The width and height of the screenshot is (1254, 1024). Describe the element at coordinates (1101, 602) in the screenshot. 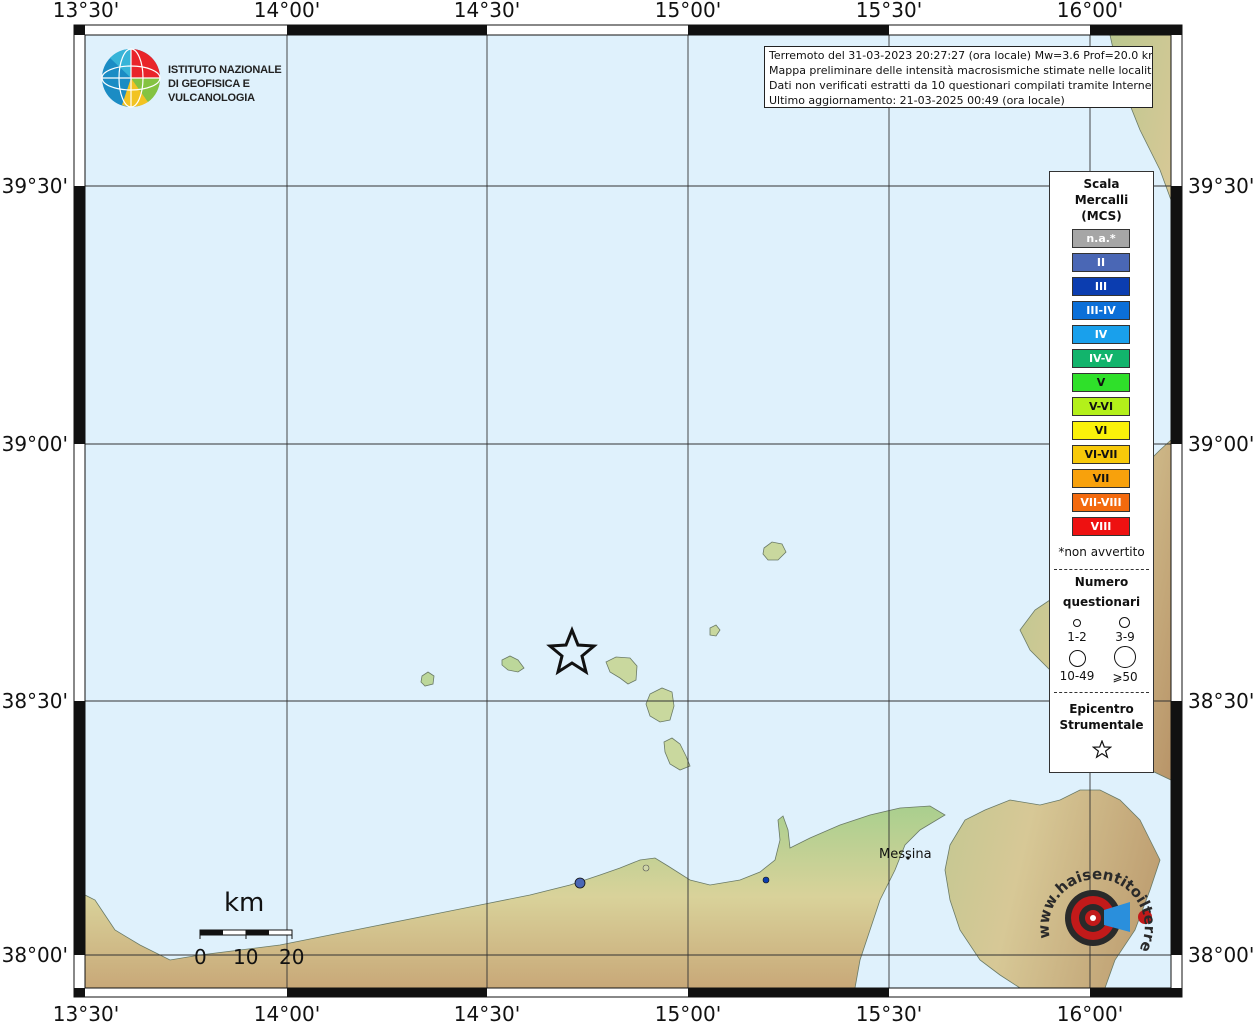

I see `count-title-2: questionari` at that location.